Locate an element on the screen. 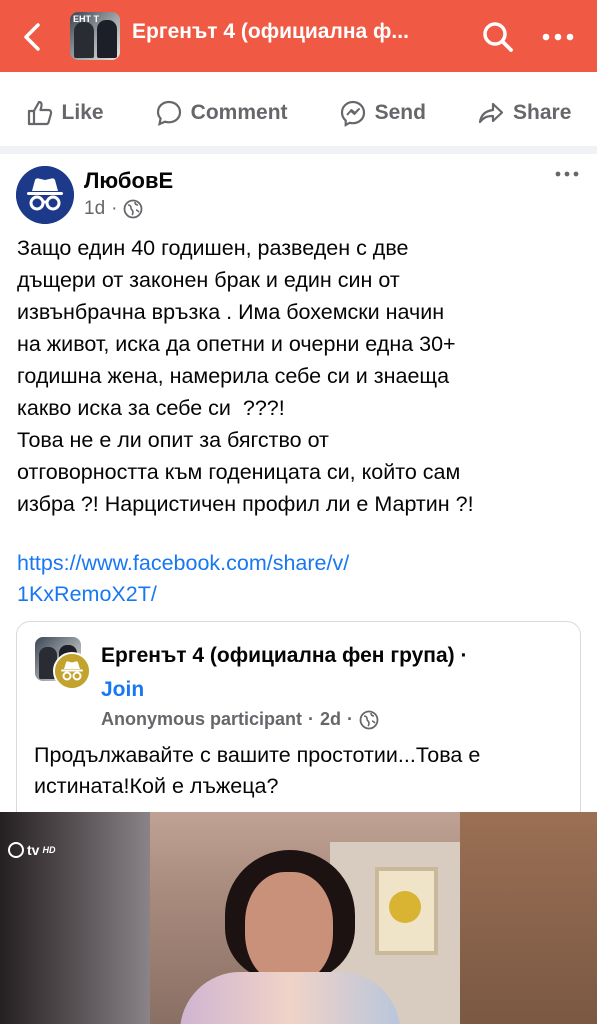 The height and width of the screenshot is (1024, 597). back-arrow-icon is located at coordinates (33, 37).